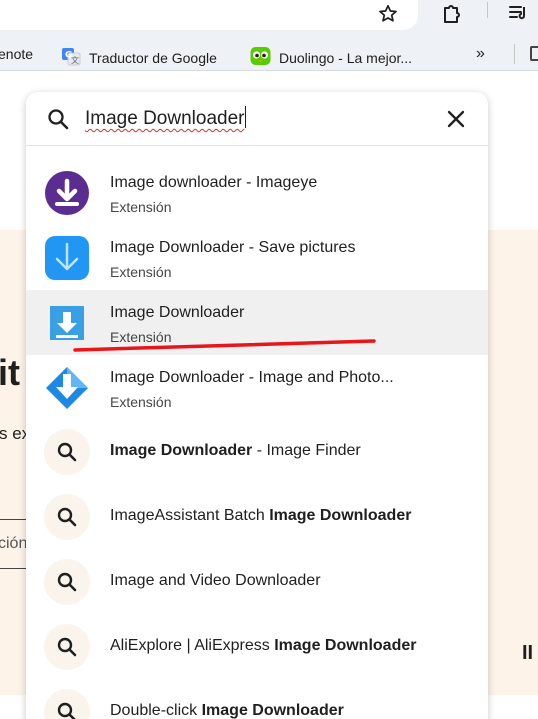 This screenshot has height=719, width=538. What do you see at coordinates (480, 54) in the screenshot?
I see `more-bookmarks-chevron-icon: »` at bounding box center [480, 54].